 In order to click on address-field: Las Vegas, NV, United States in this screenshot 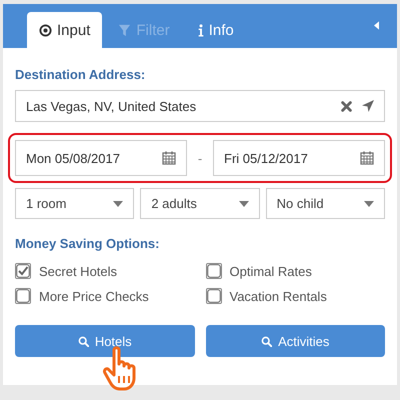, I will do `click(200, 106)`.